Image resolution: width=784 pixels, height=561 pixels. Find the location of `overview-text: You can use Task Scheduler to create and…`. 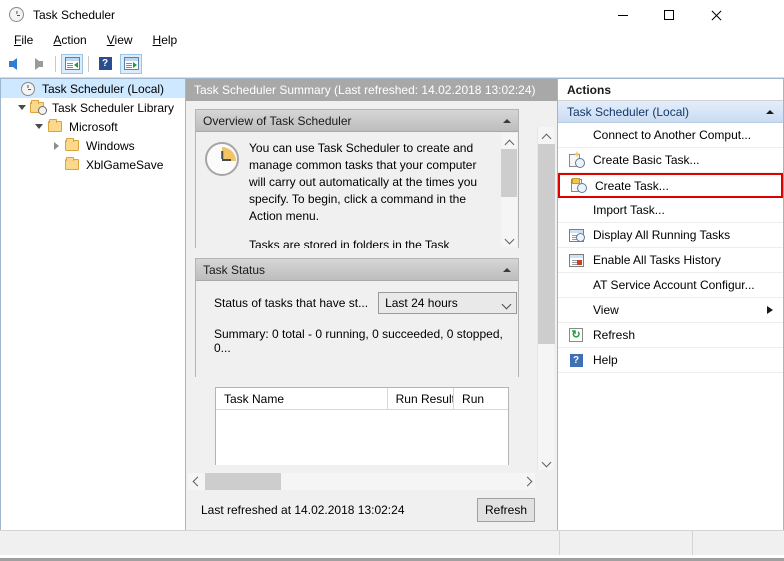

overview-text: You can use Task Scheduler to create and… is located at coordinates (370, 194).